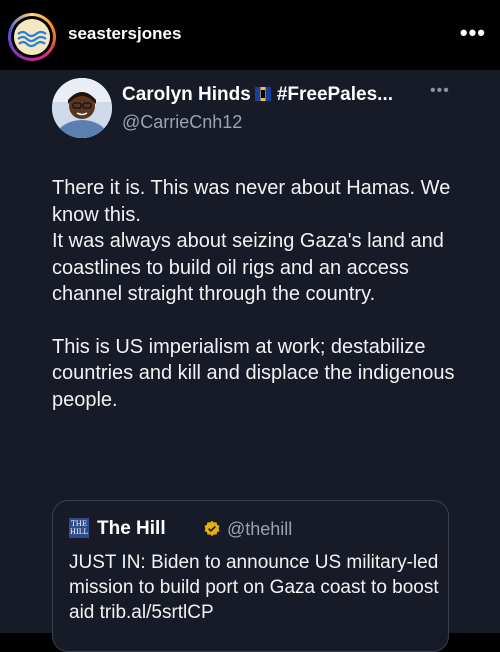 The height and width of the screenshot is (652, 500). I want to click on waves-logo-icon, so click(32, 37).